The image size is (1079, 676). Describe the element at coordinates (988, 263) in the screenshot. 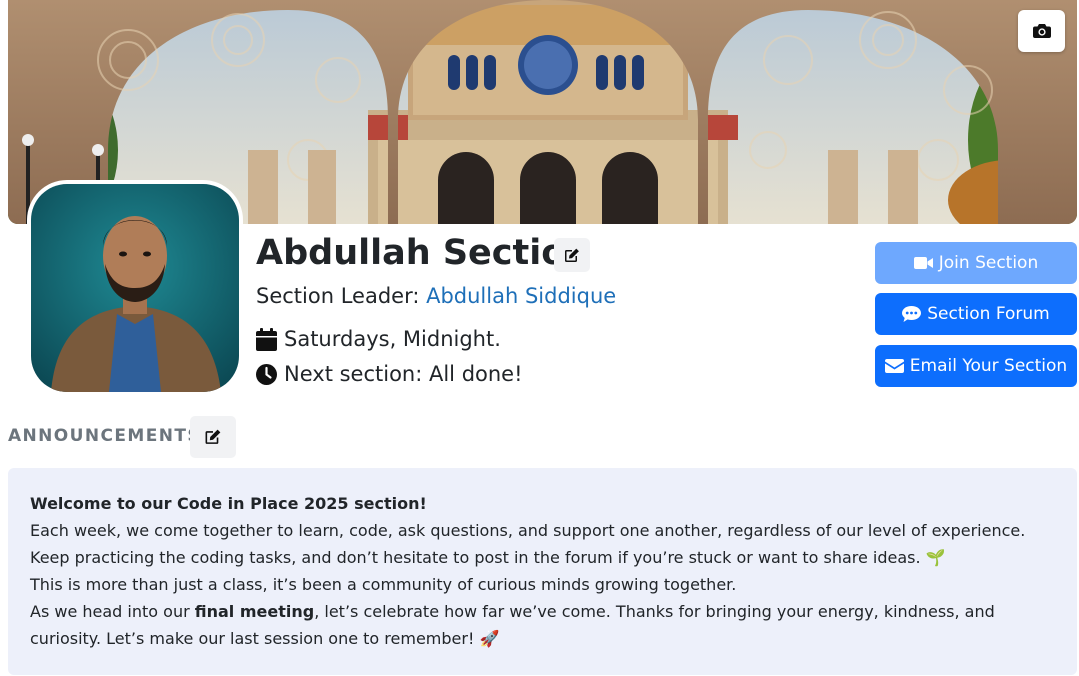

I see `join-section-label: Join Section` at that location.